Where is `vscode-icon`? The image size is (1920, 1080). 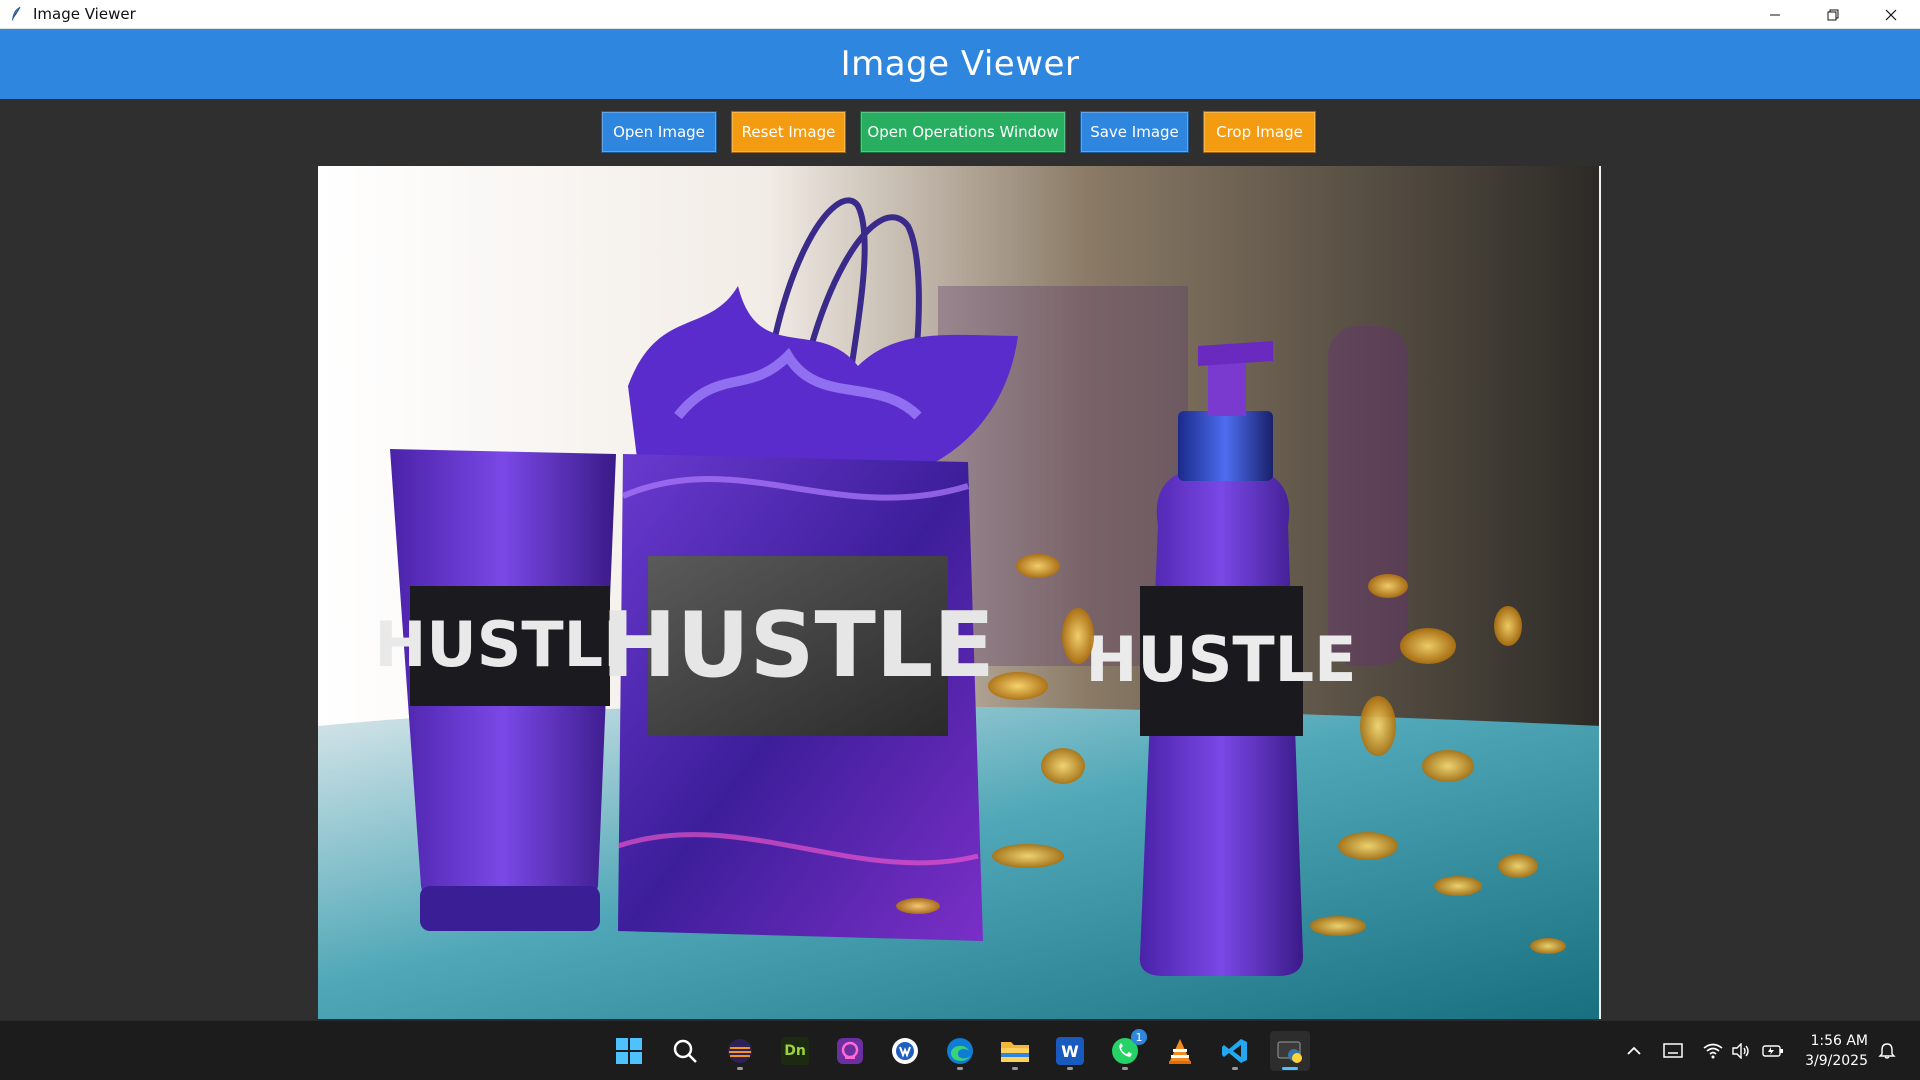 vscode-icon is located at coordinates (1235, 1051).